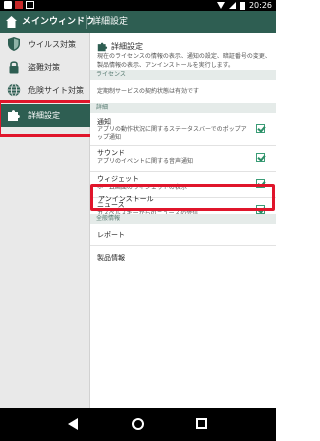  I want to click on sidebar-item-anti-theft: 盗難対策, so click(45, 67).